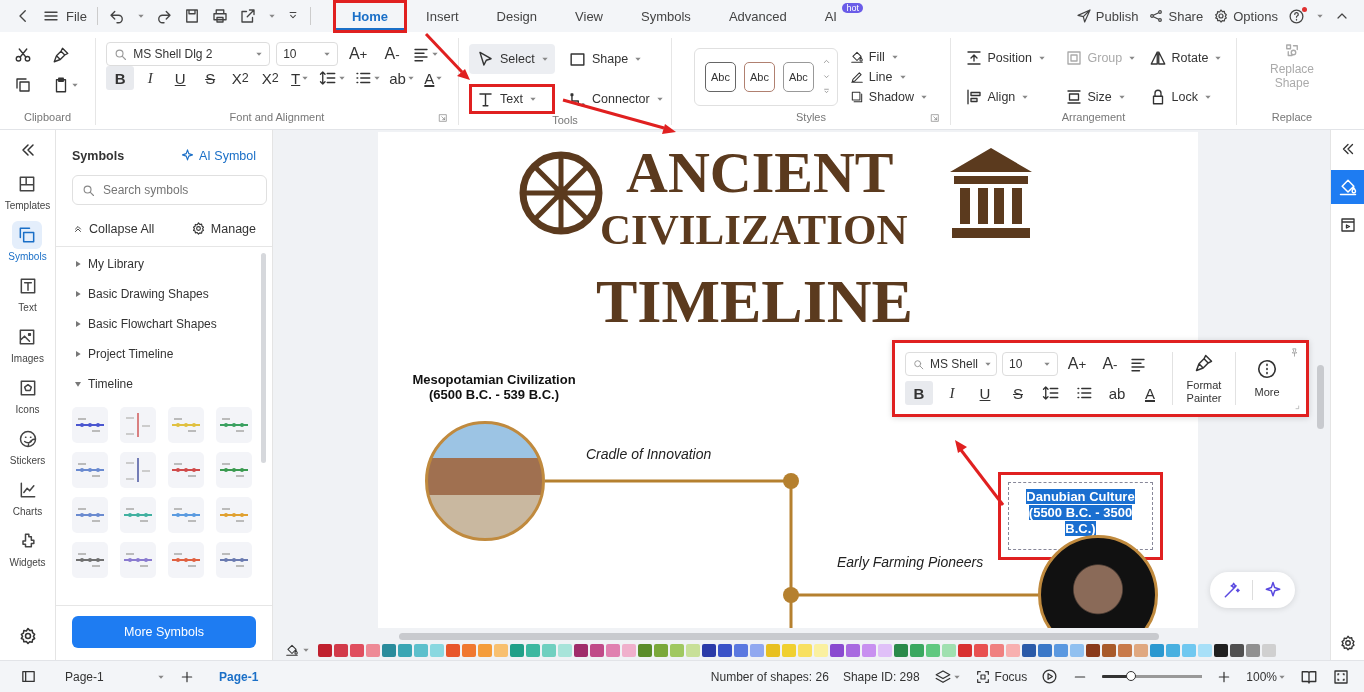 This screenshot has width=1364, height=692. What do you see at coordinates (1188, 96) in the screenshot?
I see `arrange-button: Lock` at bounding box center [1188, 96].